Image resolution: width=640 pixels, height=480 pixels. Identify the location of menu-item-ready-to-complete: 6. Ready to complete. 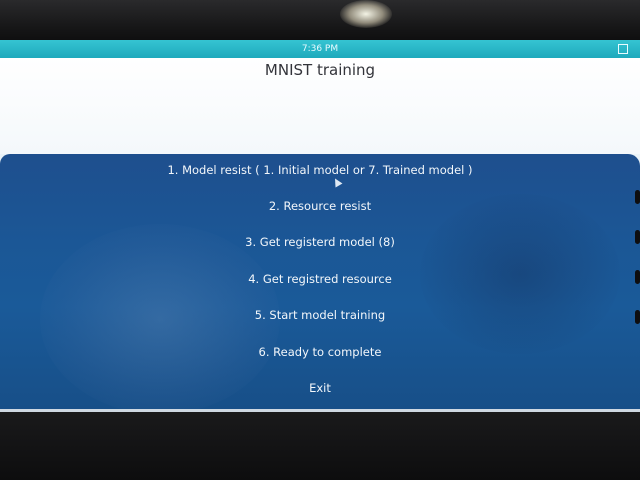
(320, 352).